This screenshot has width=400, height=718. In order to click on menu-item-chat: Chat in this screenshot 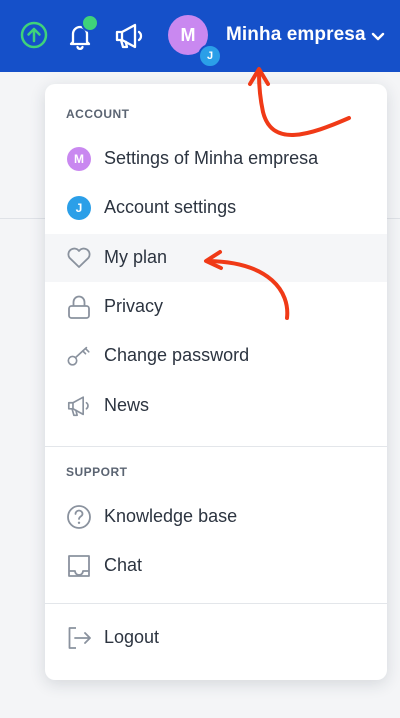, I will do `click(216, 566)`.